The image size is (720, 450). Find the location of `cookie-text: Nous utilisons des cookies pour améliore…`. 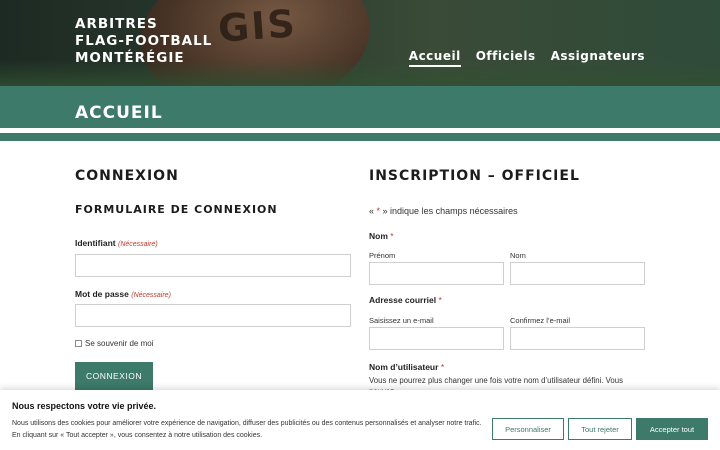

cookie-text: Nous utilisons des cookies pour améliore… is located at coordinates (252, 430).